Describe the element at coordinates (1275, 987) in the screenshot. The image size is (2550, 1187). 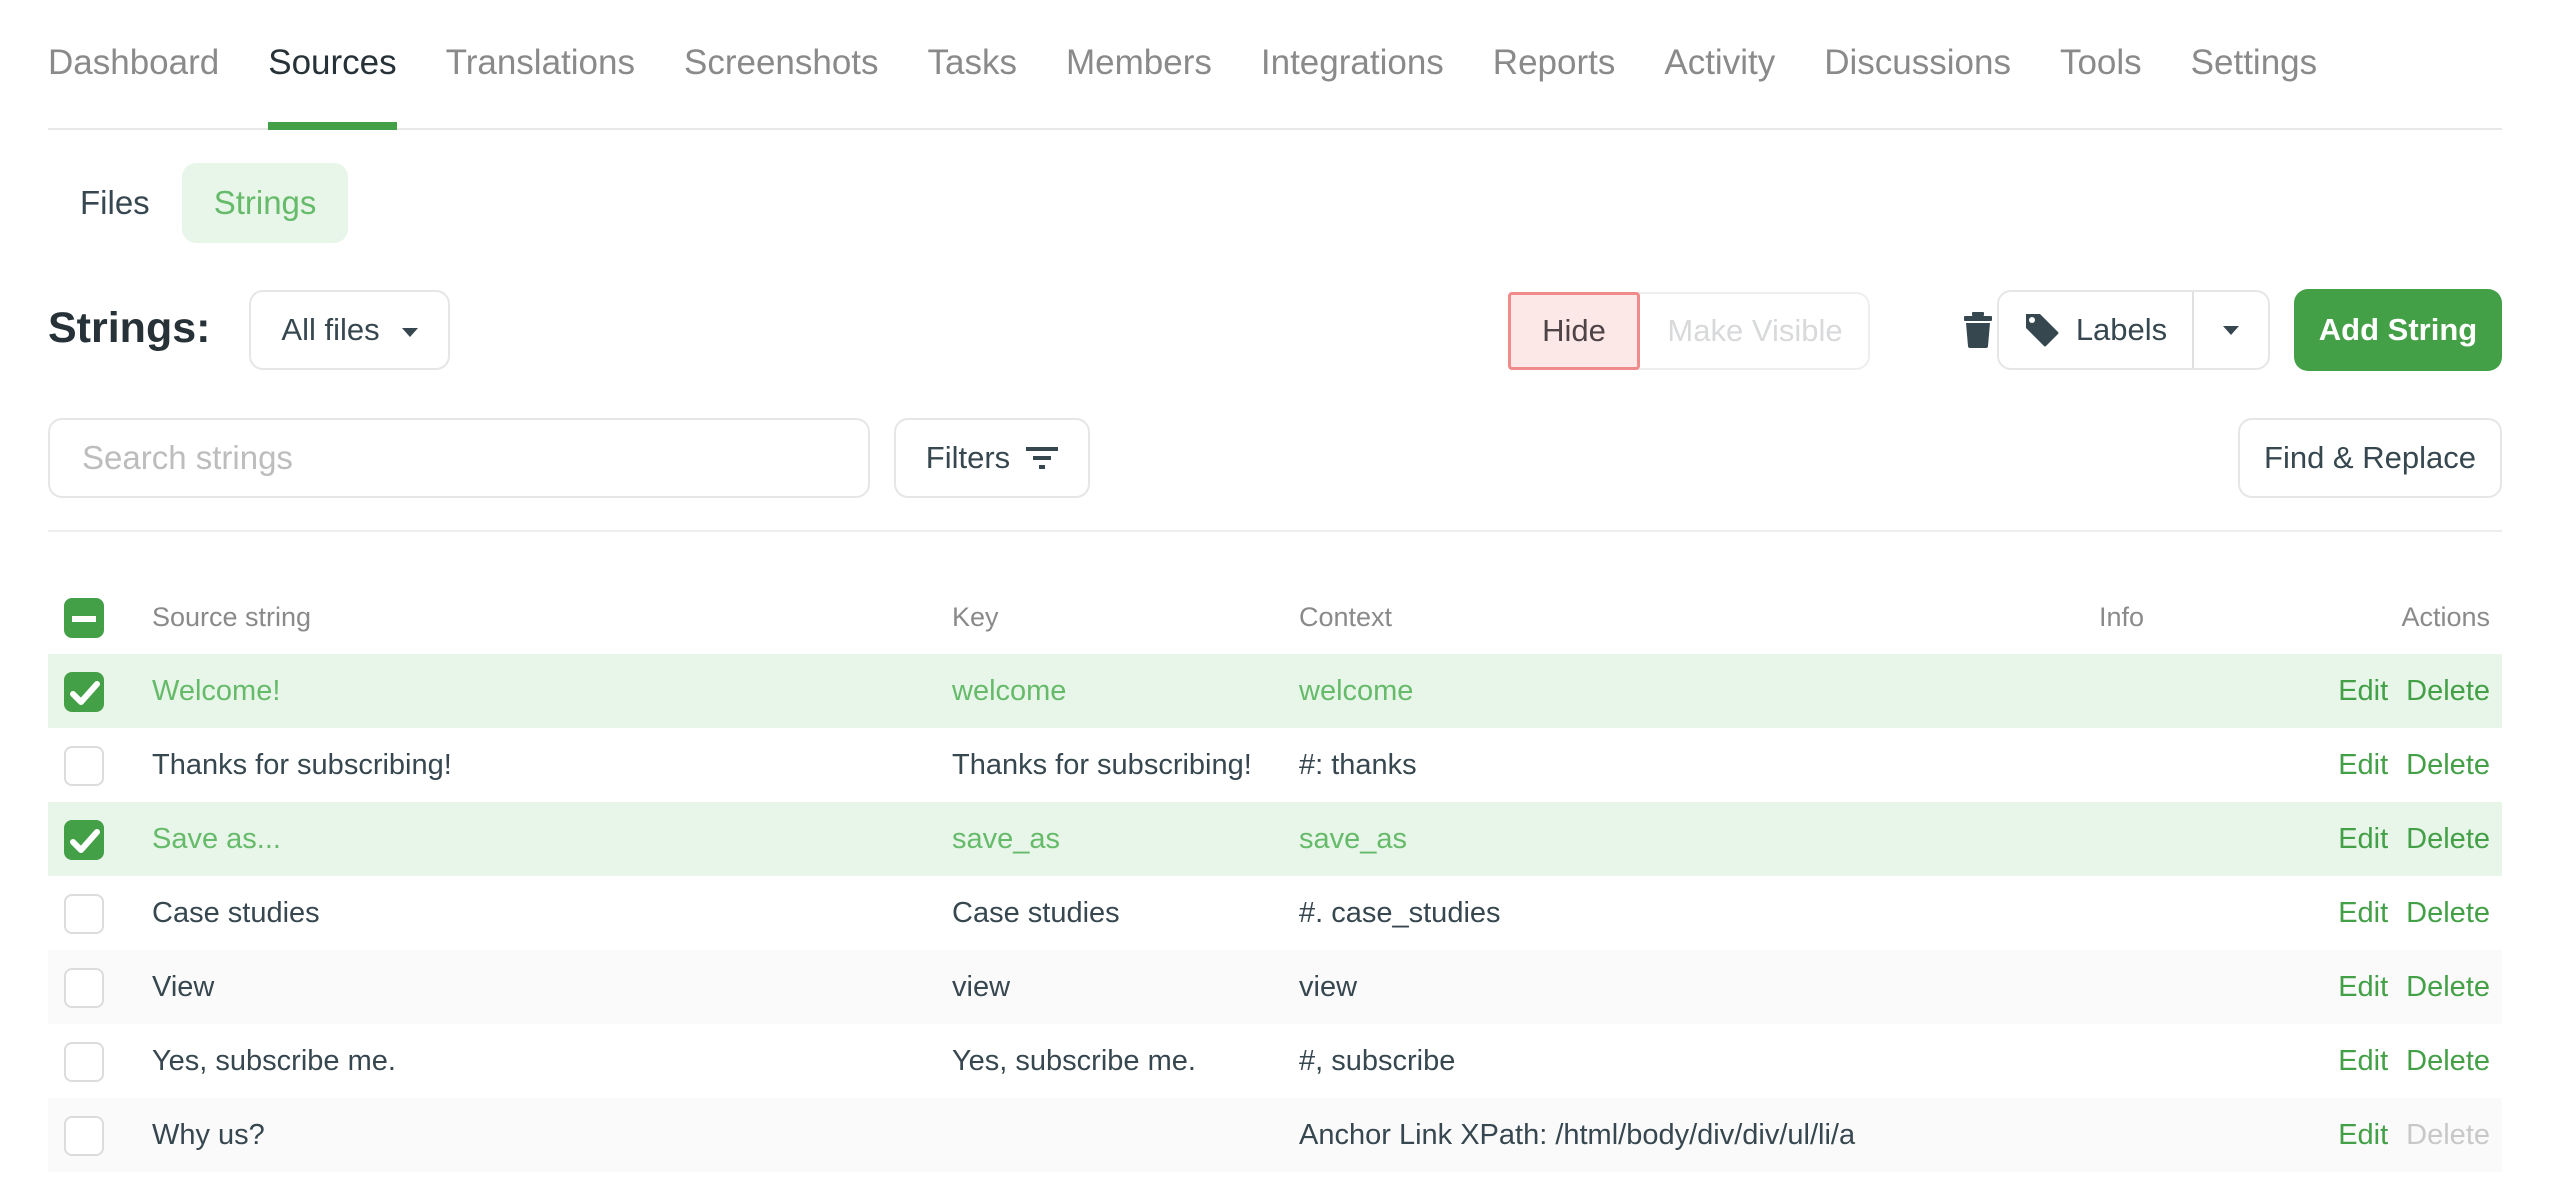
I see `table-row: View view view Edit Delete` at that location.